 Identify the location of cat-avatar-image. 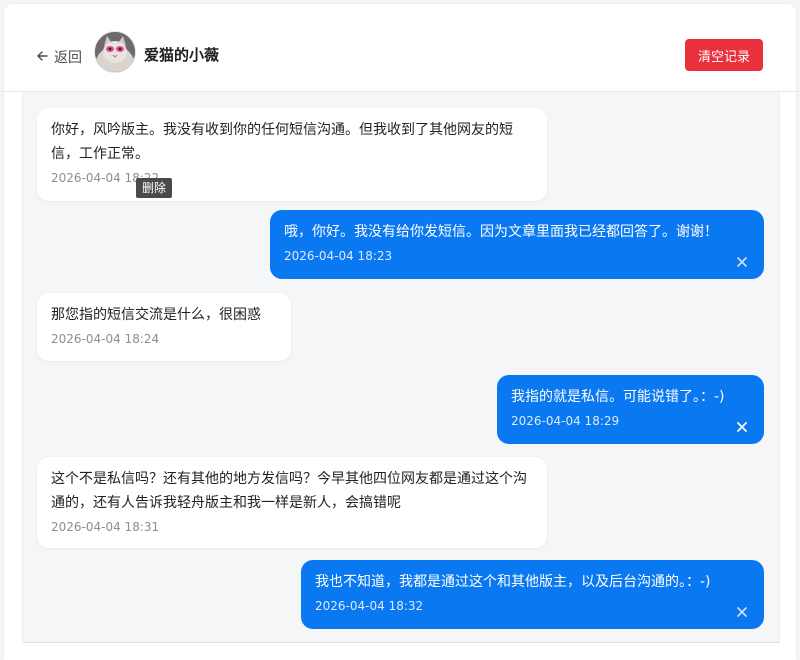
(115, 52).